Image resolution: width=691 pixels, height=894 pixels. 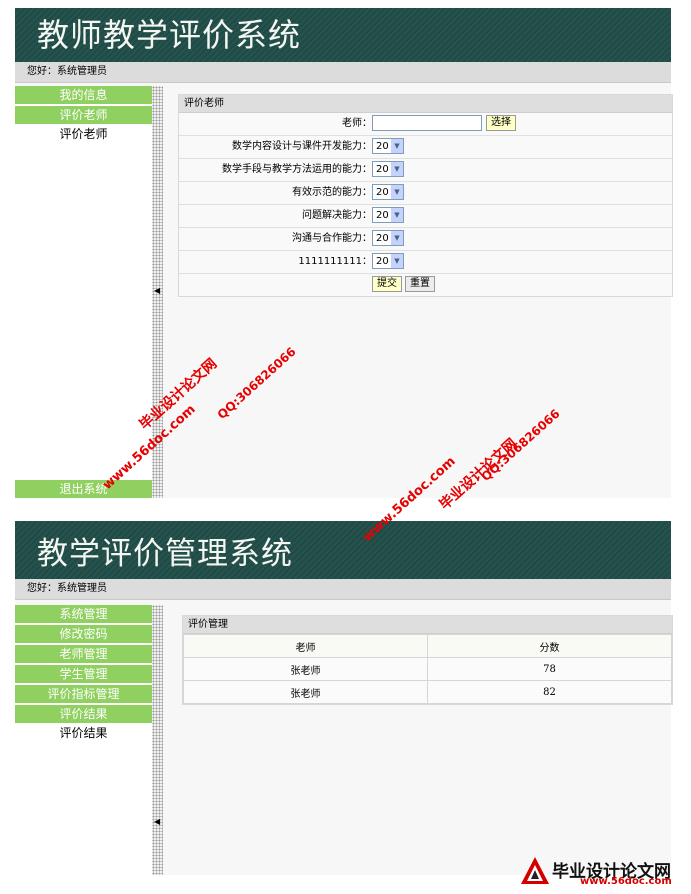 What do you see at coordinates (626, 881) in the screenshot?
I see `logo-url: www.56doc.com` at bounding box center [626, 881].